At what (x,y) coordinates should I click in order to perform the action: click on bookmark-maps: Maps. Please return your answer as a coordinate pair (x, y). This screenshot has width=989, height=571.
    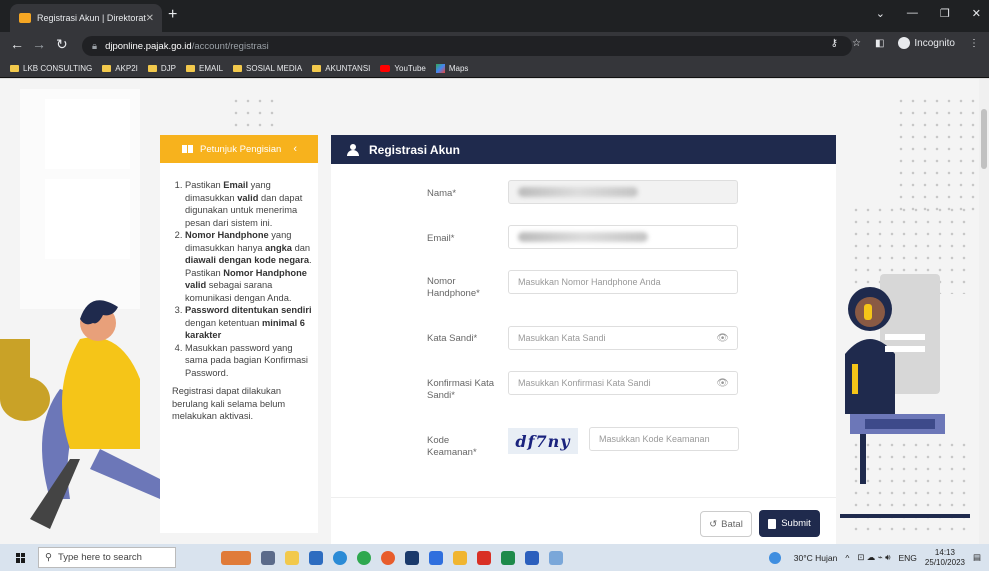
    Looking at the image, I should click on (451, 68).